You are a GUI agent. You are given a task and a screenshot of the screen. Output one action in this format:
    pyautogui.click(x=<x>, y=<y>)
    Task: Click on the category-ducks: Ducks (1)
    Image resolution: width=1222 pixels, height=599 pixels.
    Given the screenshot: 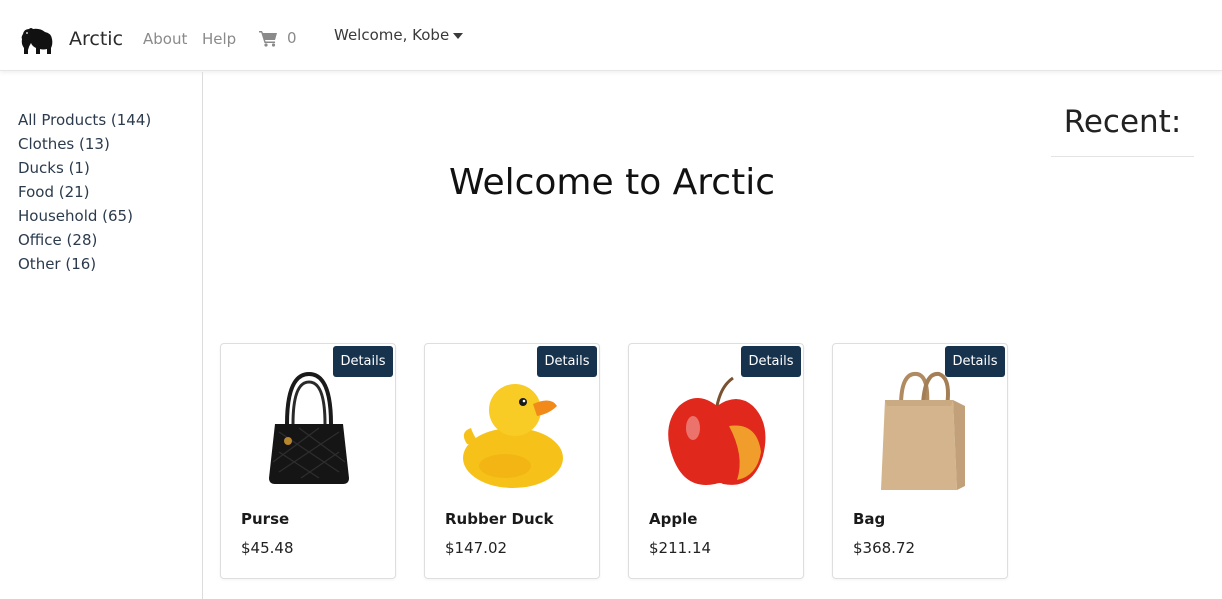 What is the action you would take?
    pyautogui.click(x=84, y=168)
    